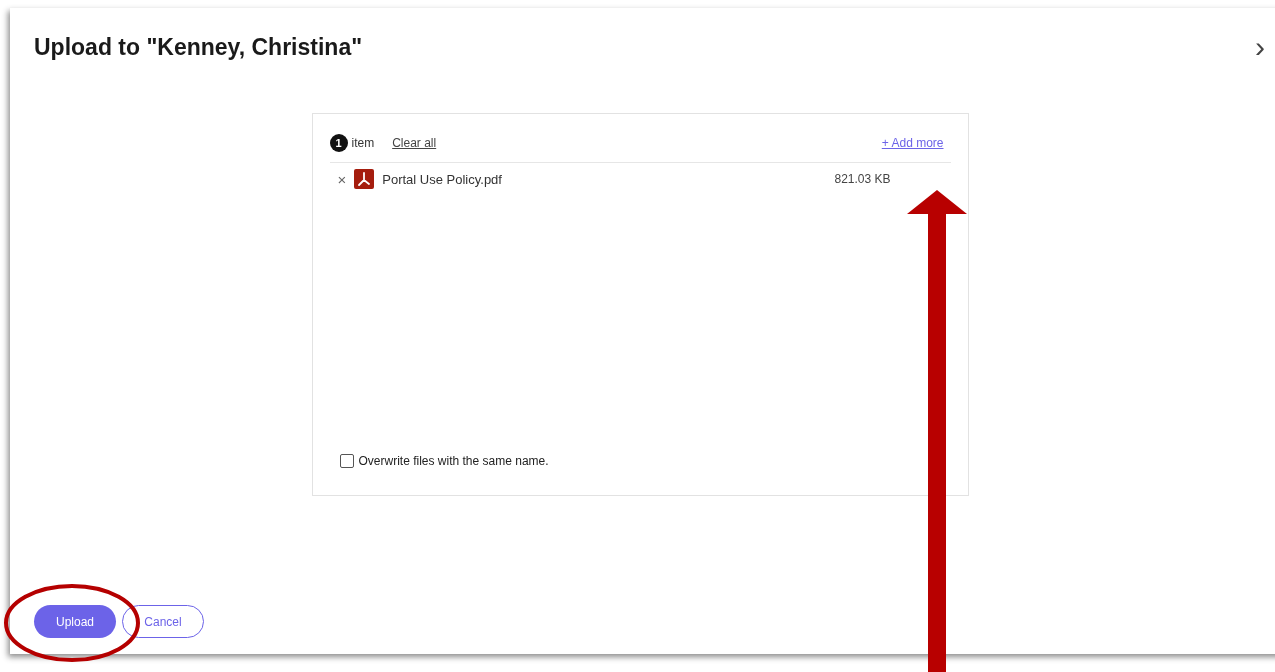 The image size is (1275, 672). What do you see at coordinates (363, 143) in the screenshot?
I see `item-count-label: item` at bounding box center [363, 143].